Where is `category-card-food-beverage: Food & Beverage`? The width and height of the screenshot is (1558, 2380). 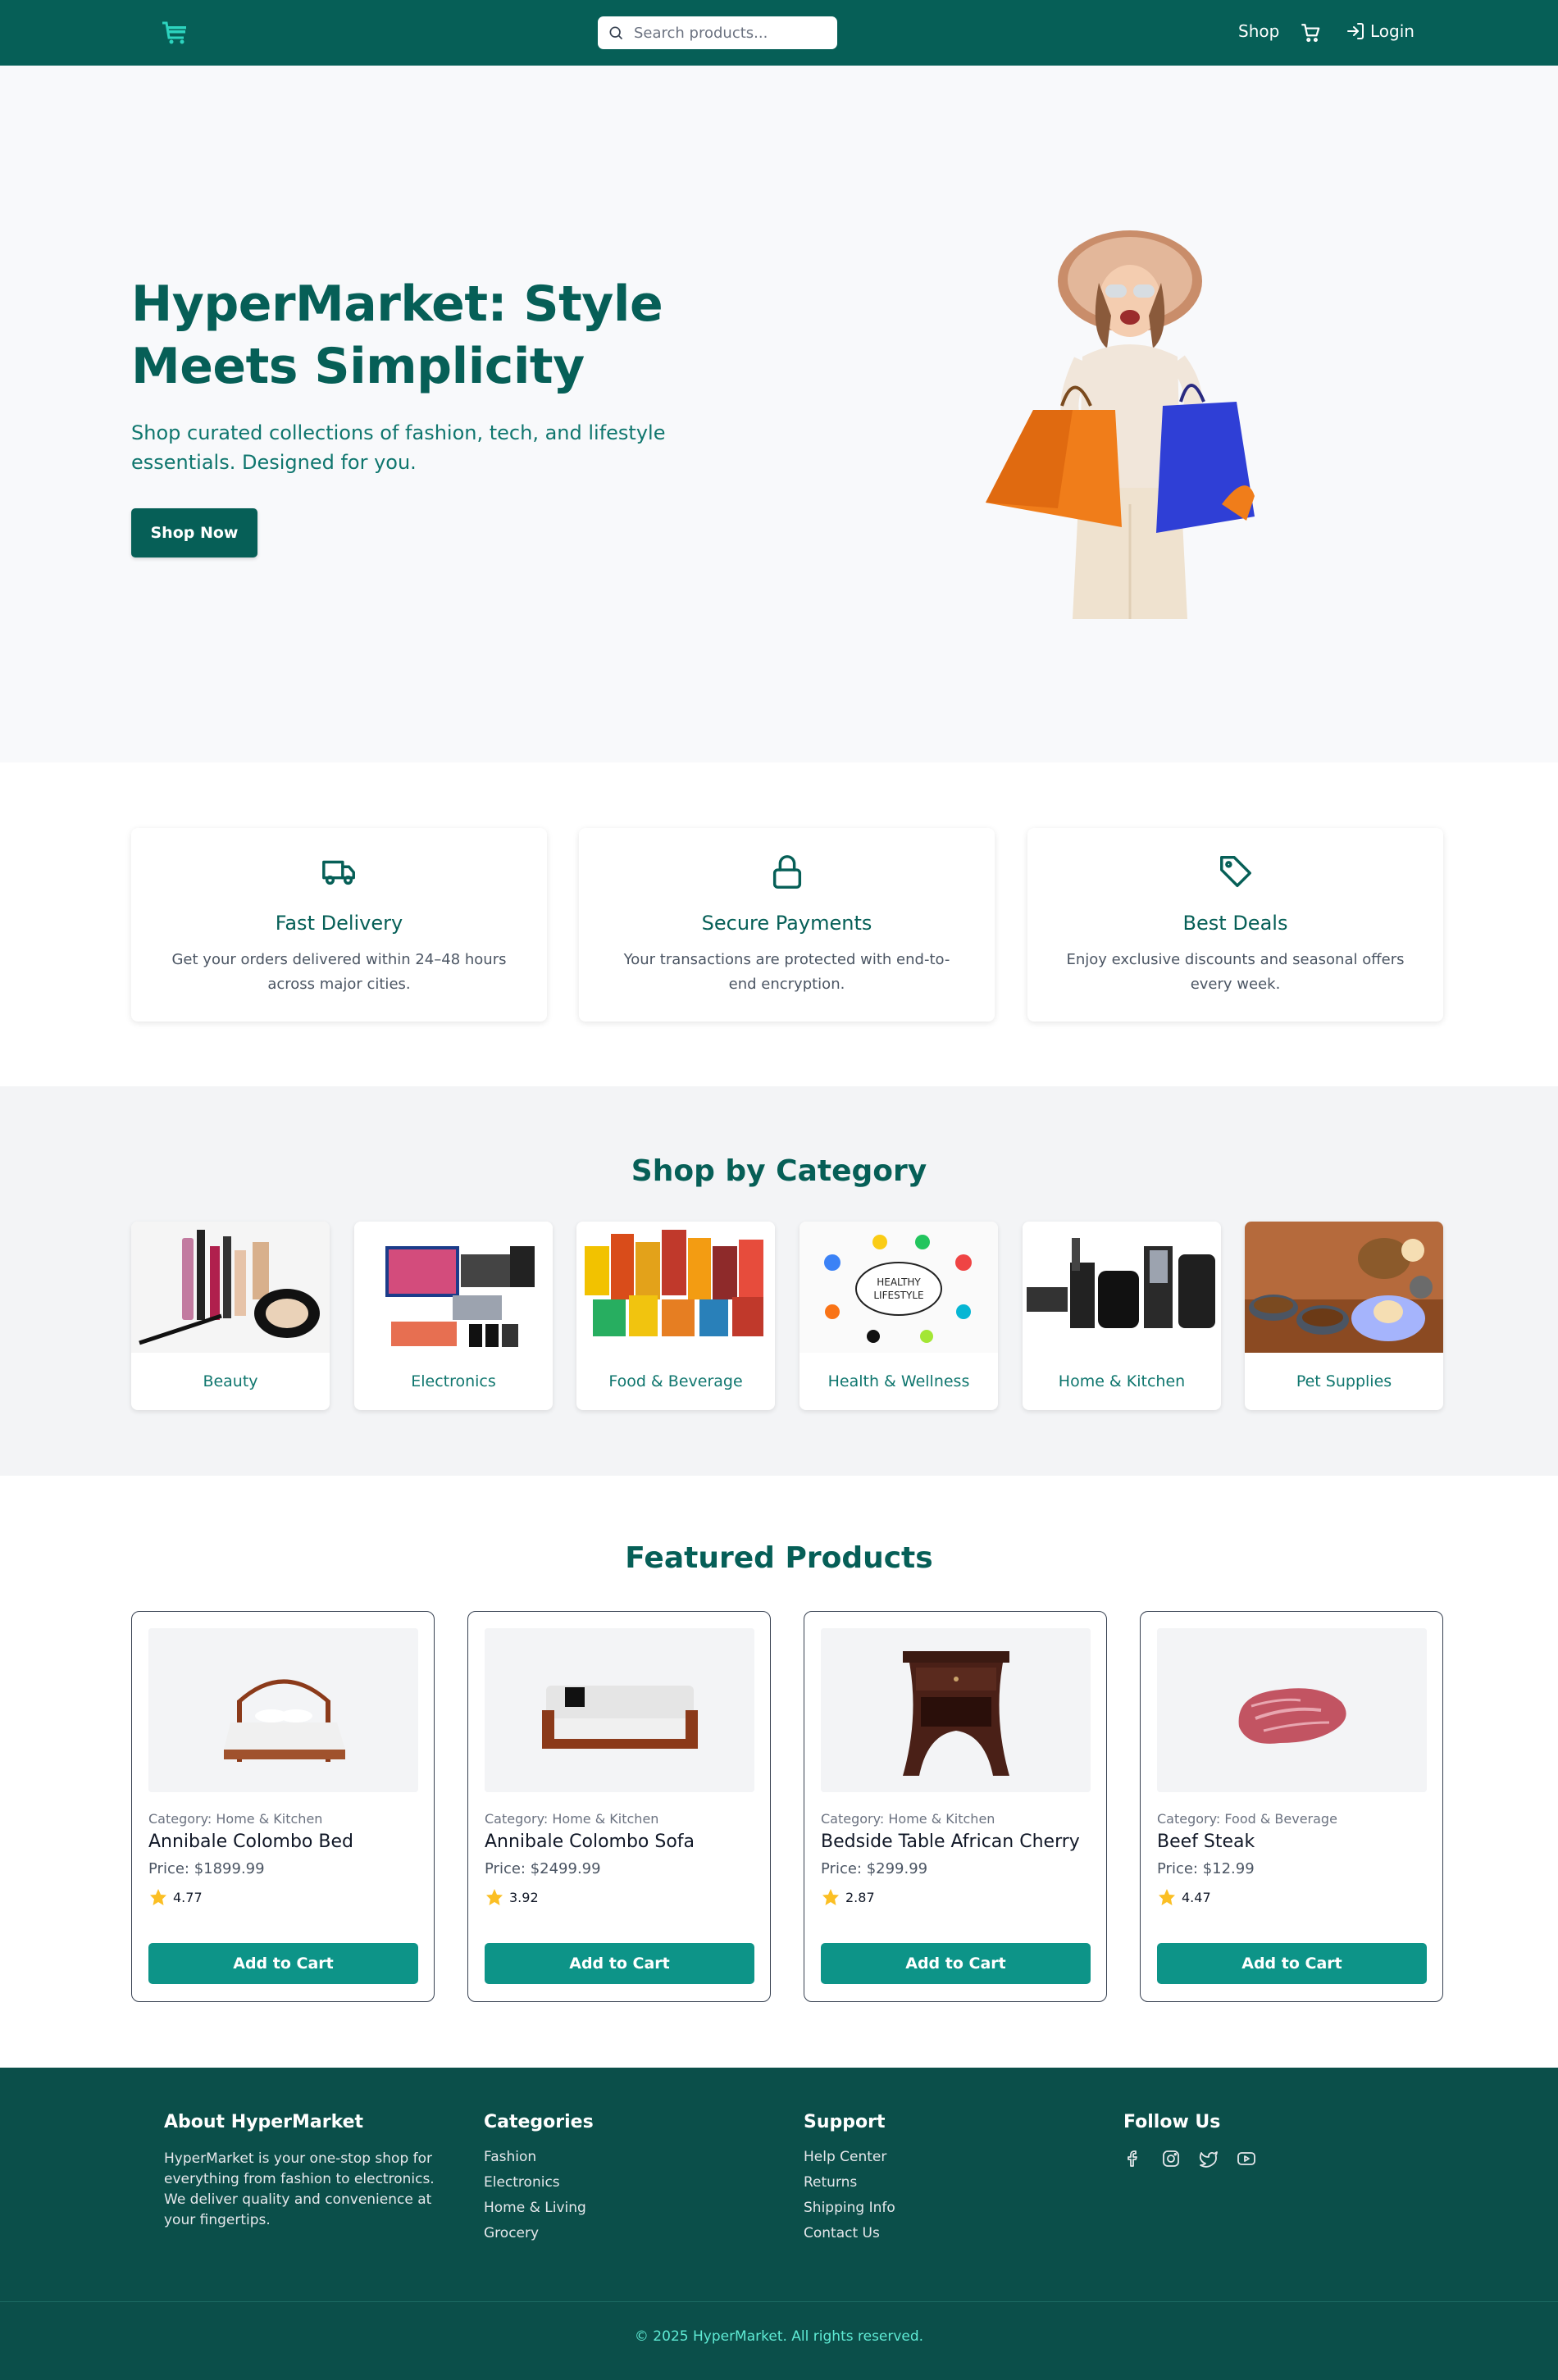 category-card-food-beverage: Food & Beverage is located at coordinates (675, 1316).